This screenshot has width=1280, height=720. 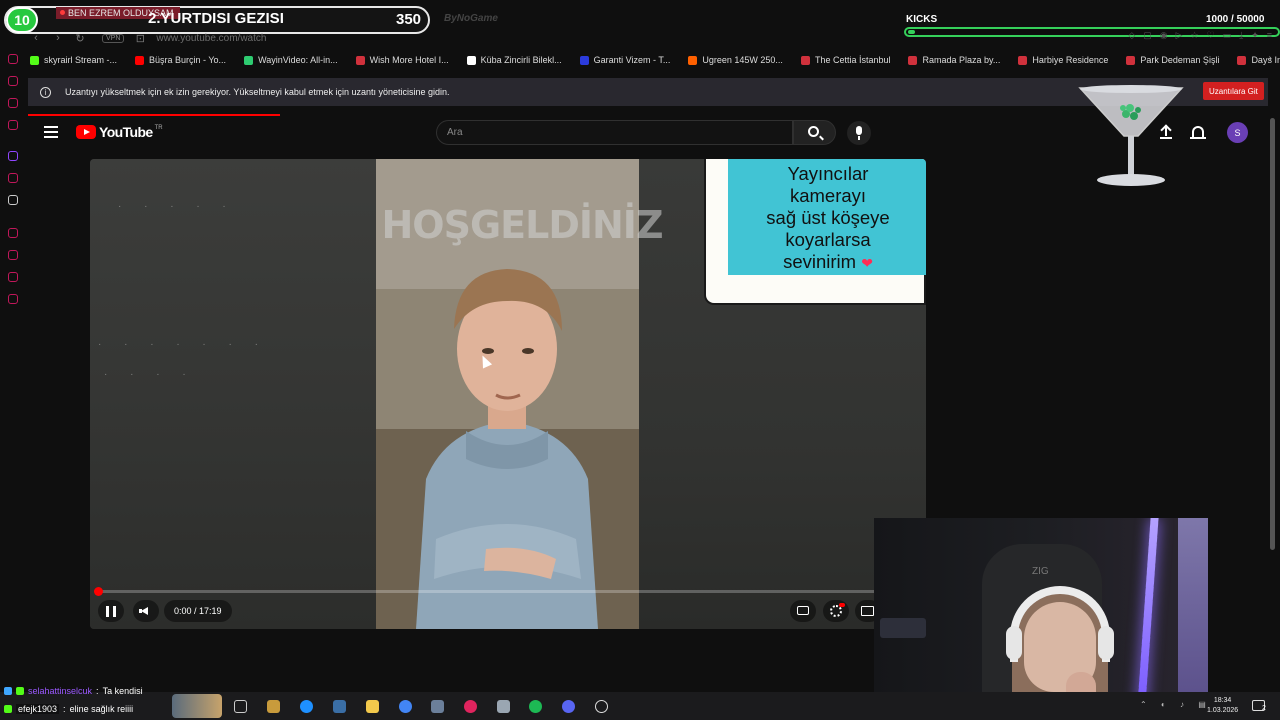 What do you see at coordinates (13, 178) in the screenshot?
I see `instagram-icon` at bounding box center [13, 178].